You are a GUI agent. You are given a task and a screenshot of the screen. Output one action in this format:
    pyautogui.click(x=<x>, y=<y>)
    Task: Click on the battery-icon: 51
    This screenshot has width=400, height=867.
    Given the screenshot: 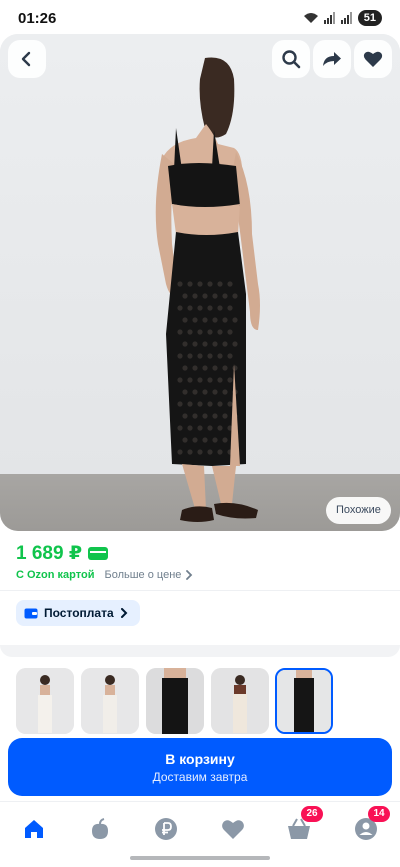 What is the action you would take?
    pyautogui.click(x=369, y=18)
    